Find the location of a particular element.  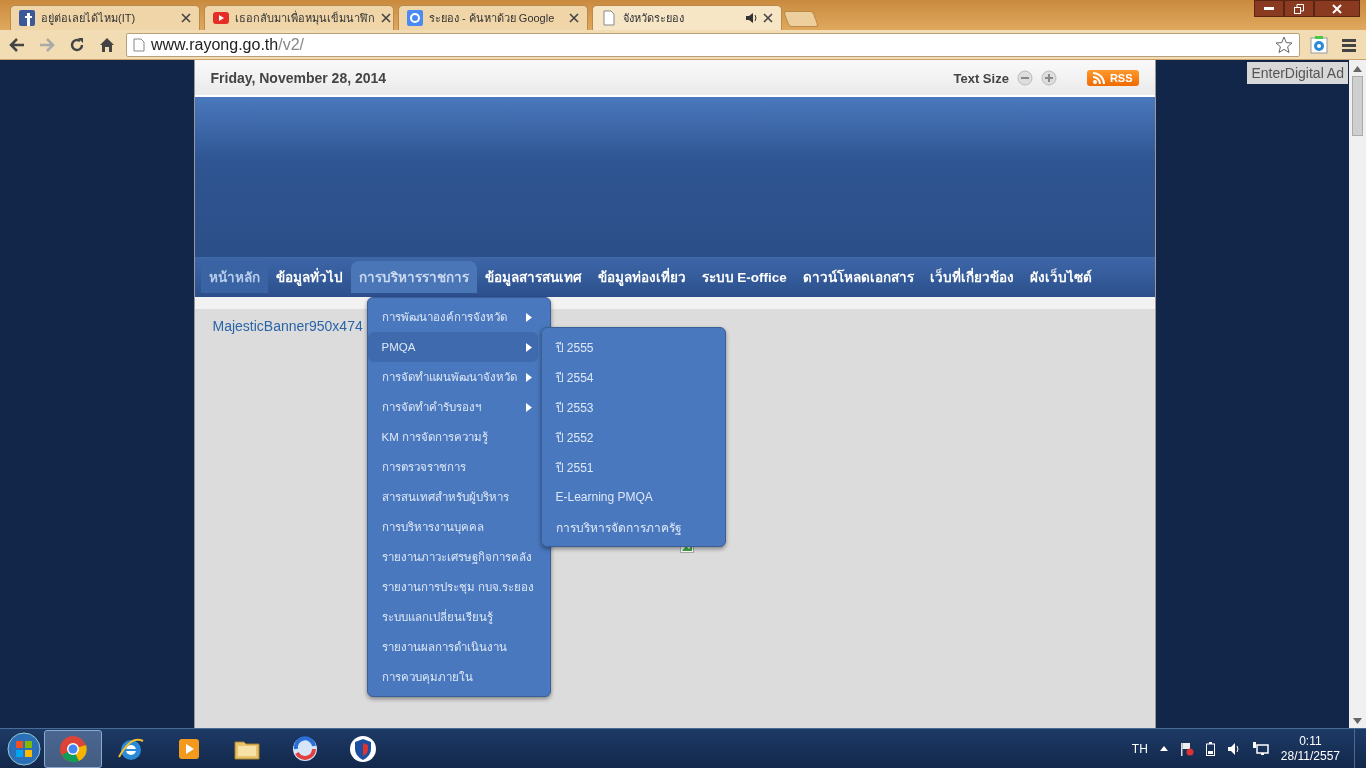

tray-expand-icon is located at coordinates (1163, 748).